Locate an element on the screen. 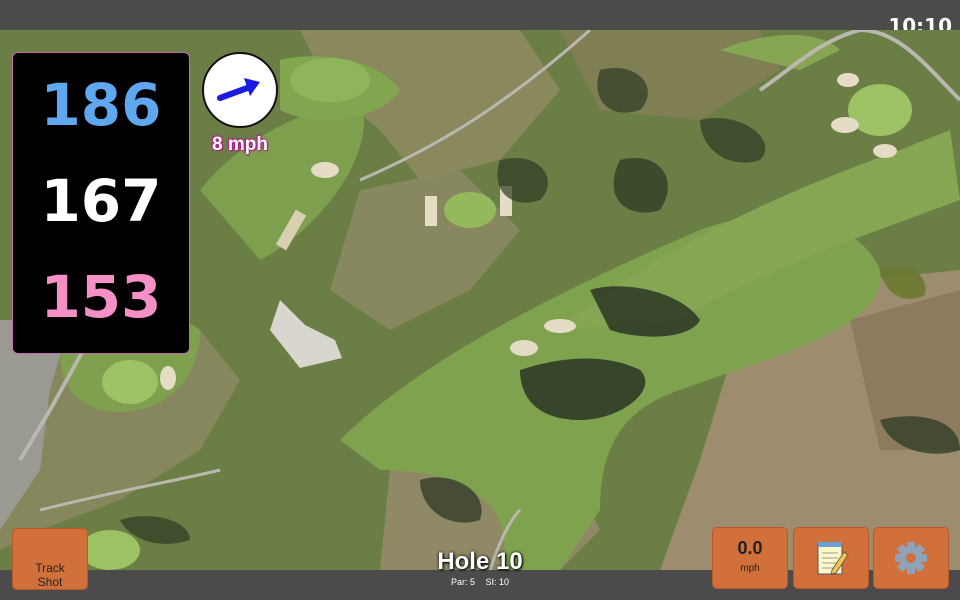 The width and height of the screenshot is (960, 600). gear-icon is located at coordinates (911, 558).